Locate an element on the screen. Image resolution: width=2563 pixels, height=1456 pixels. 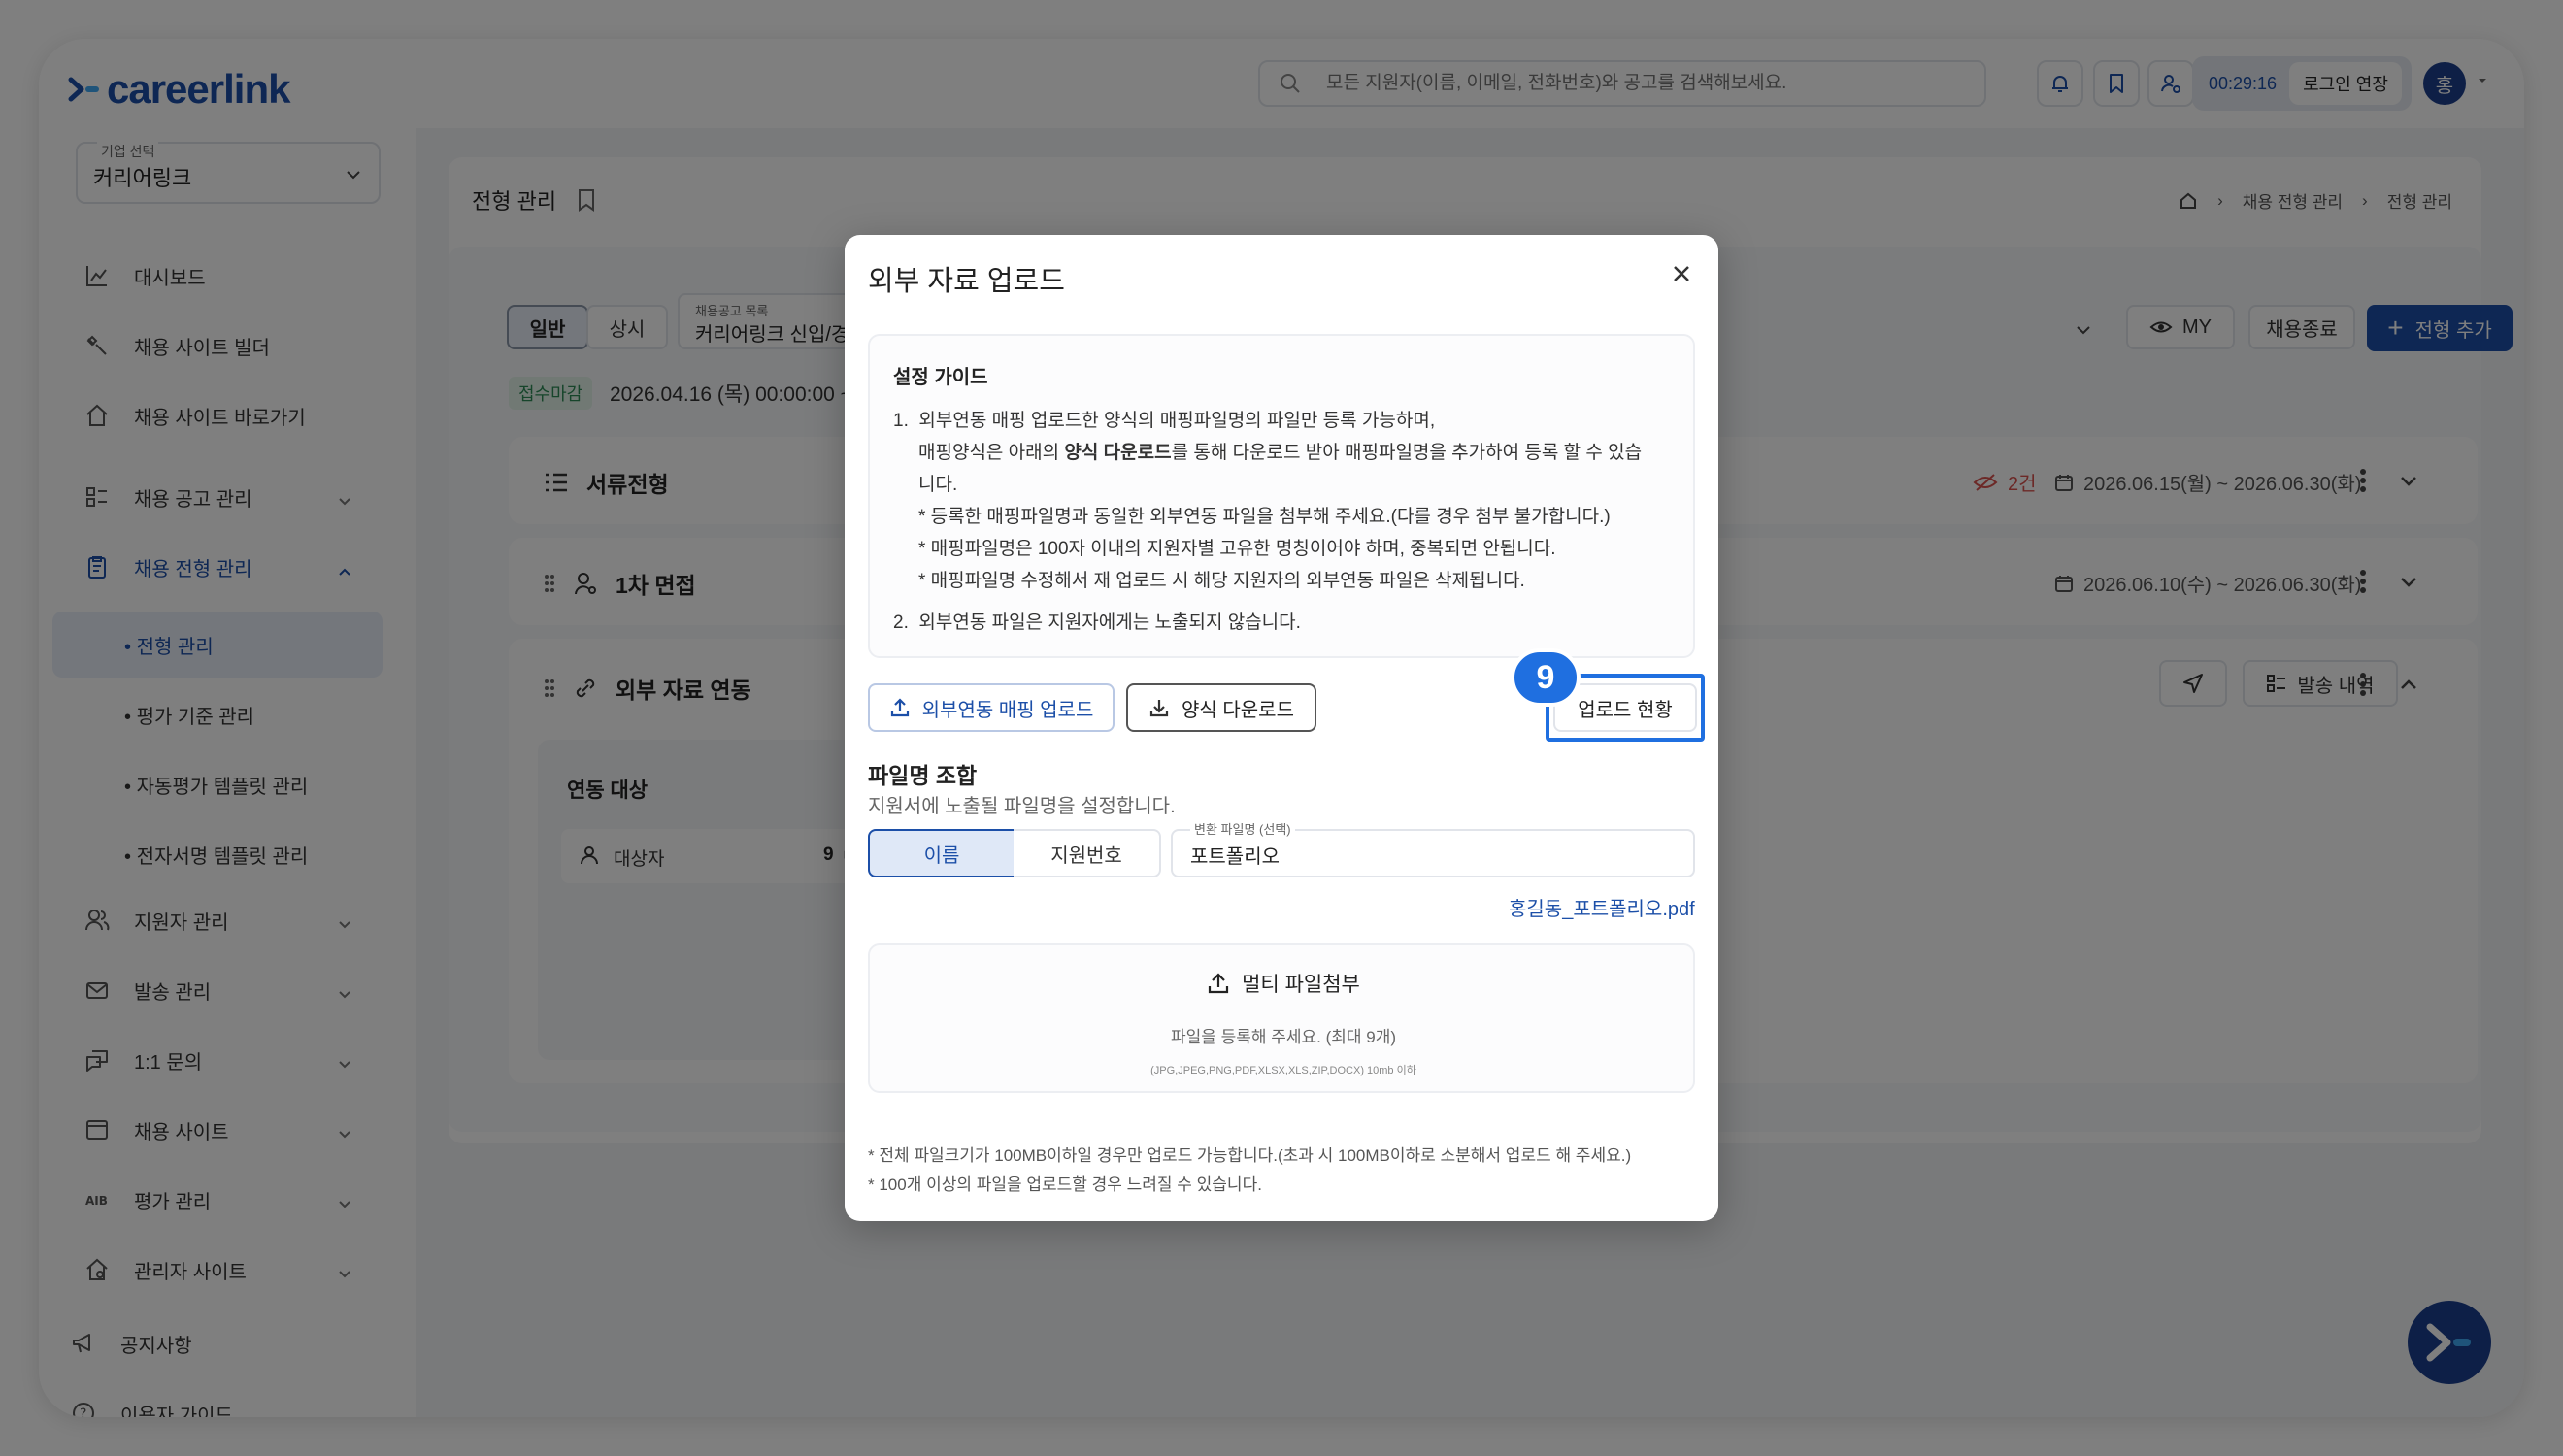
target-row: 대상자 9 명 is located at coordinates (721, 856).